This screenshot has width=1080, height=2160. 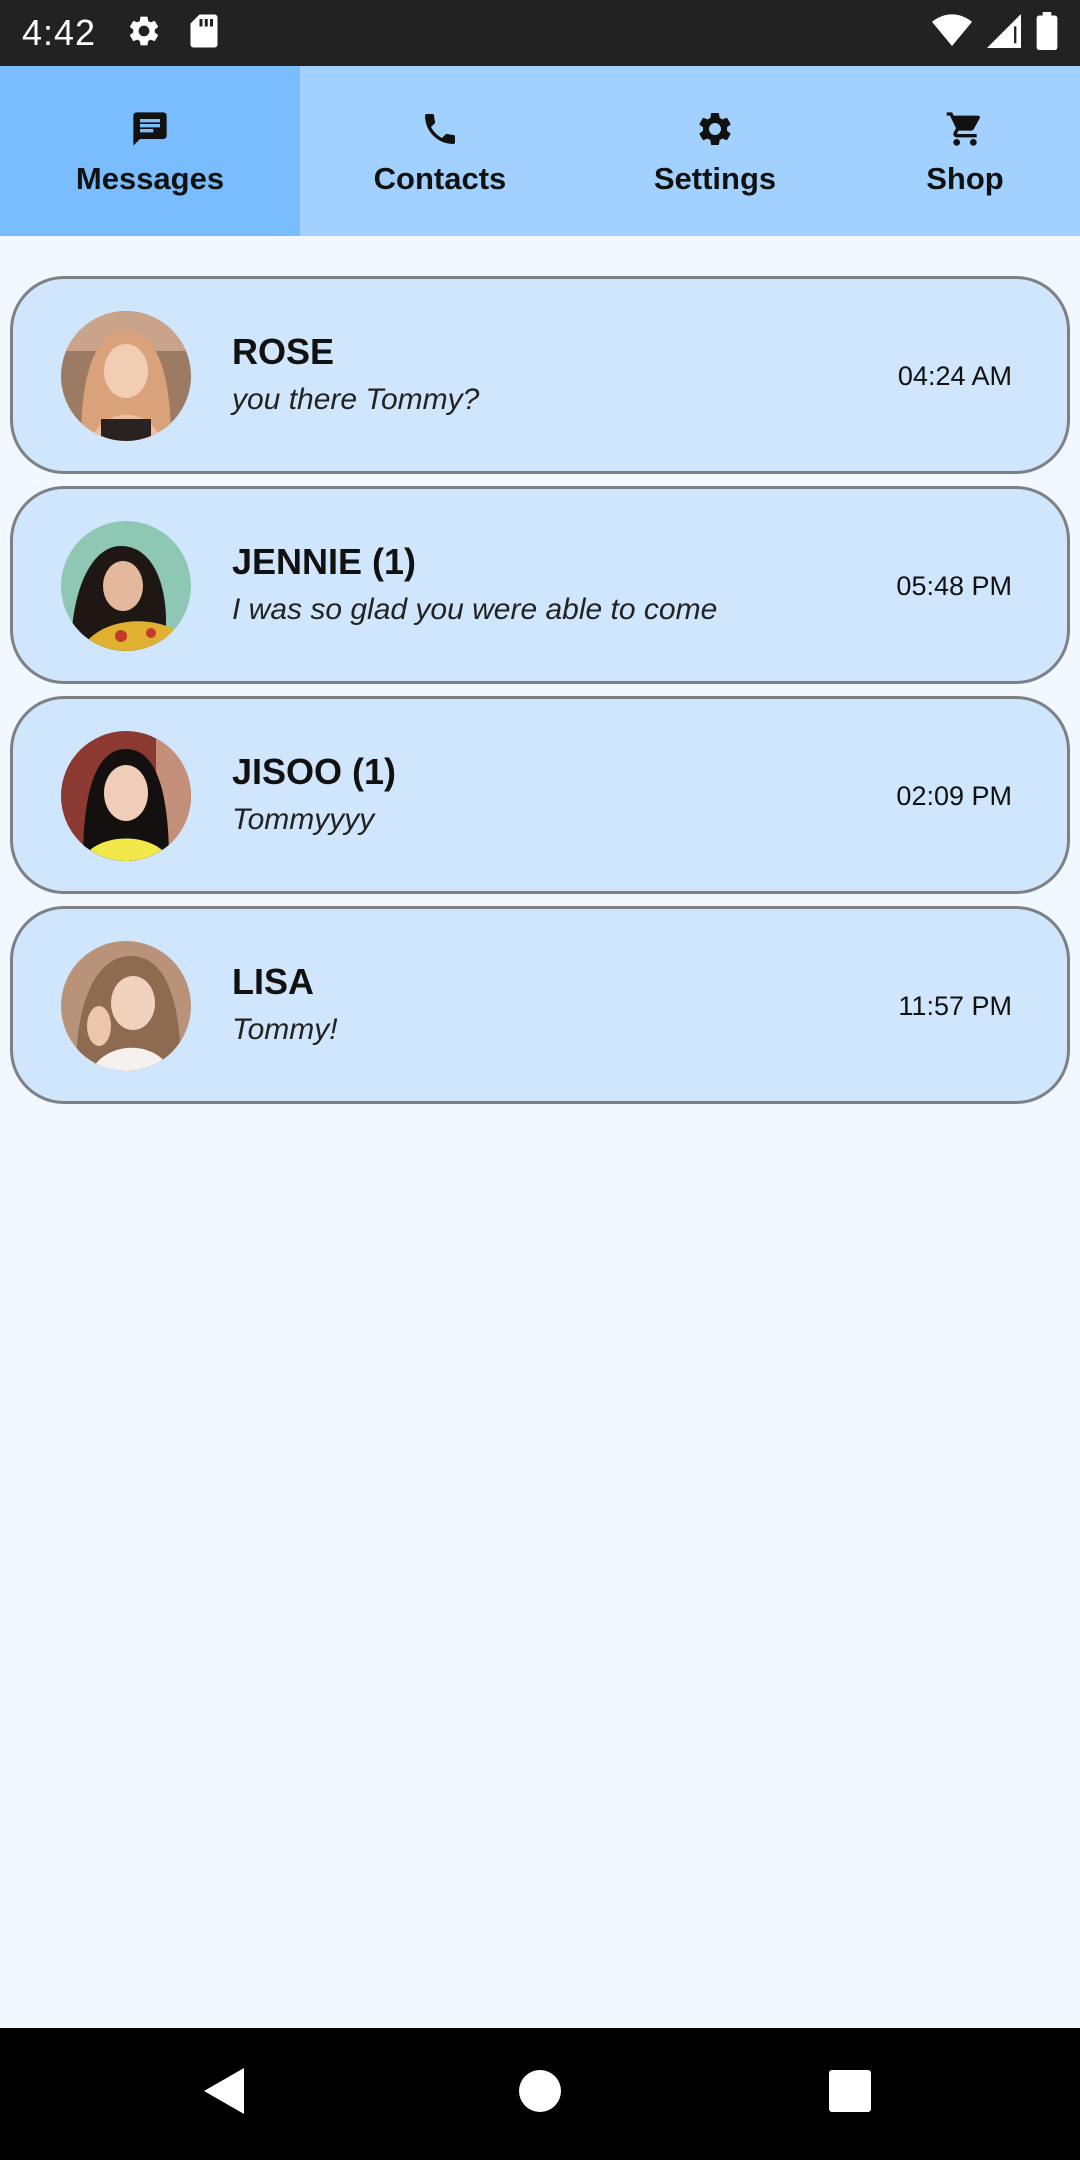 What do you see at coordinates (954, 796) in the screenshot?
I see `message-time: 02:09 PM` at bounding box center [954, 796].